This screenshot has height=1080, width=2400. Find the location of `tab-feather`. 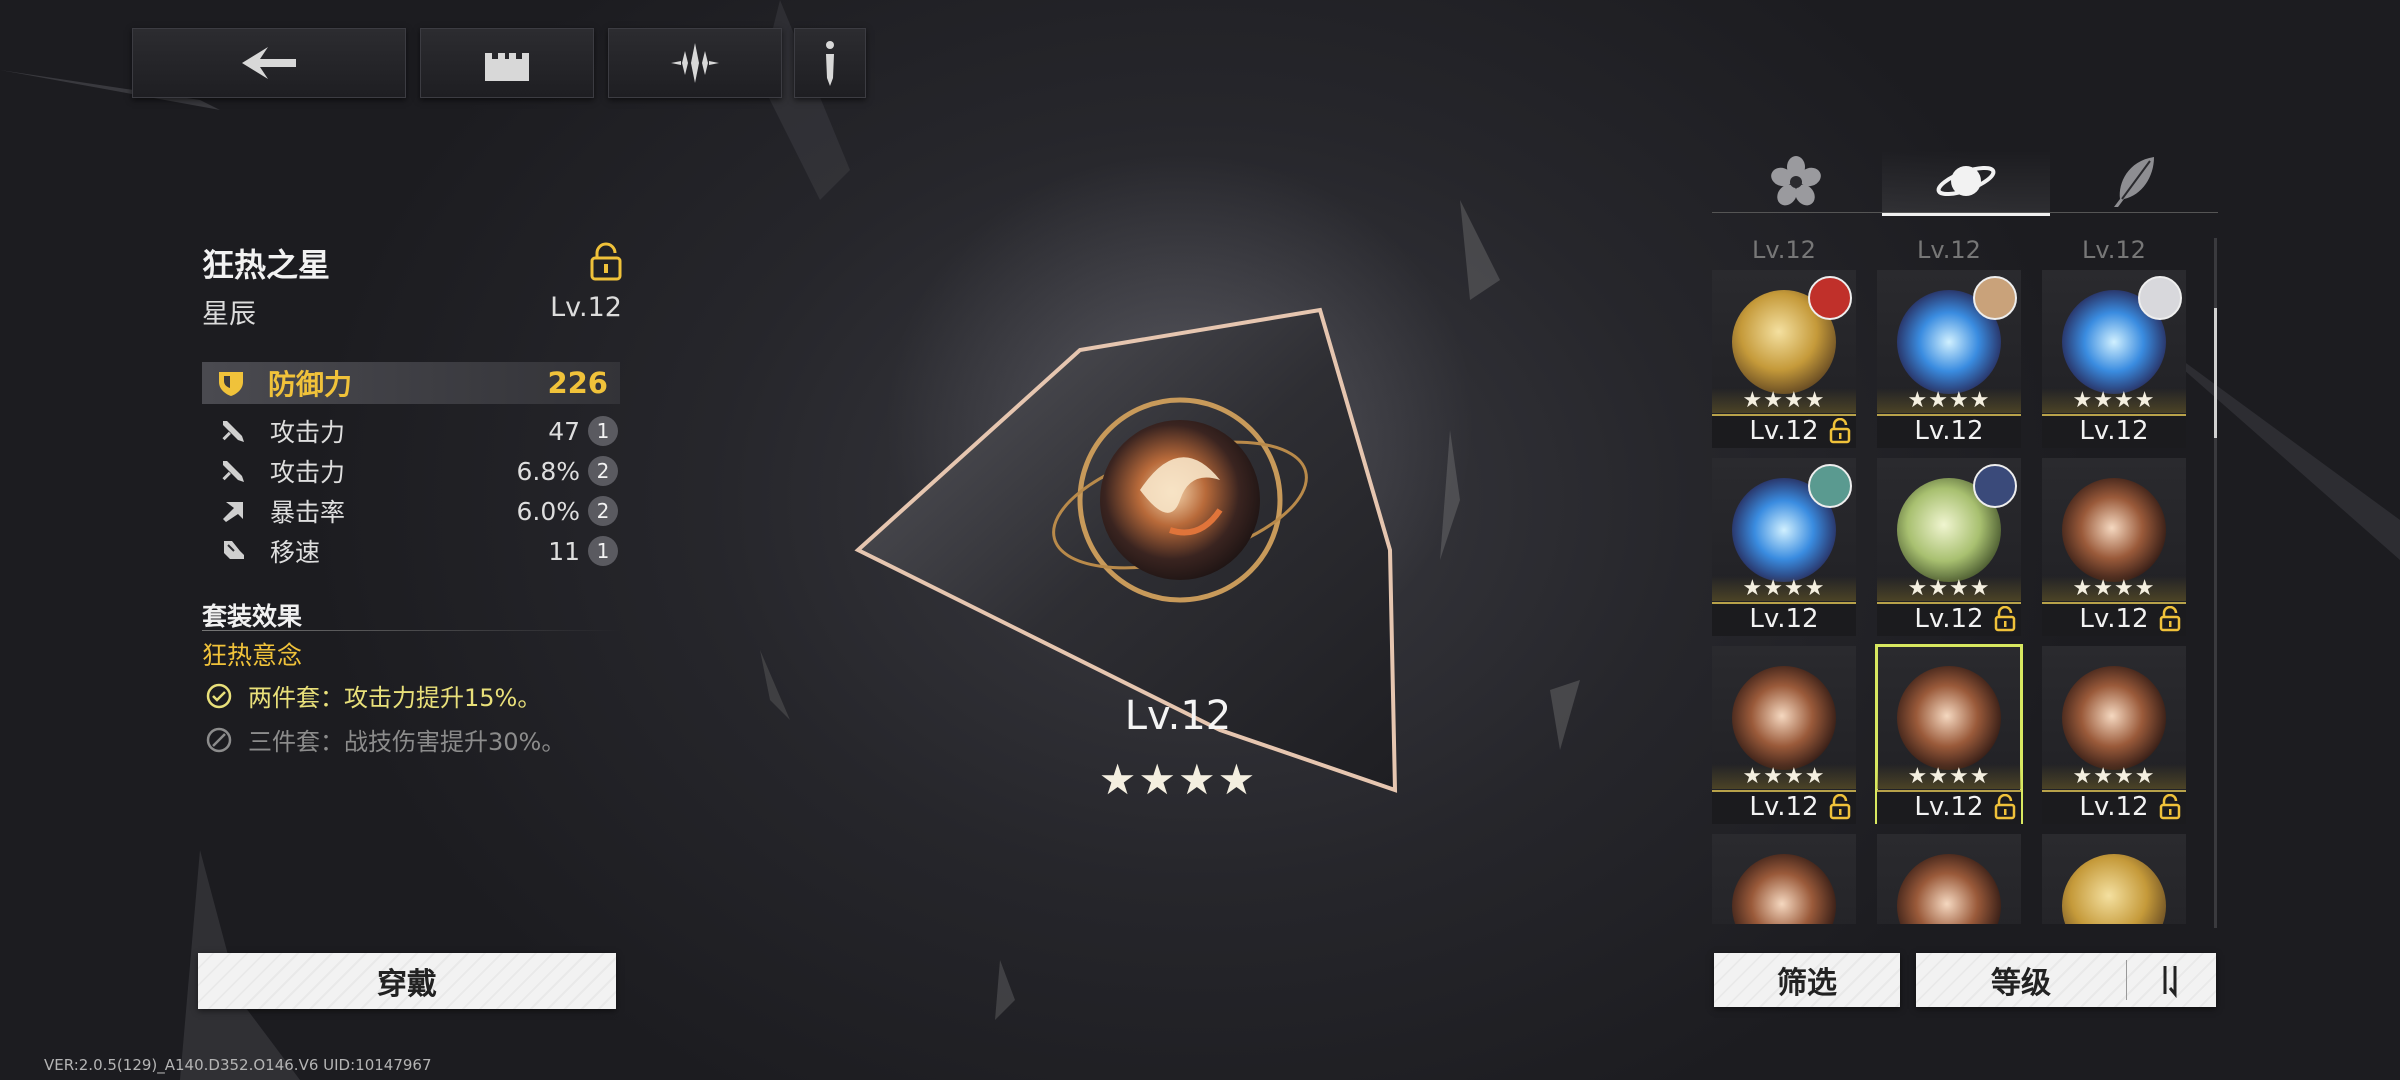

tab-feather is located at coordinates (2134, 181).